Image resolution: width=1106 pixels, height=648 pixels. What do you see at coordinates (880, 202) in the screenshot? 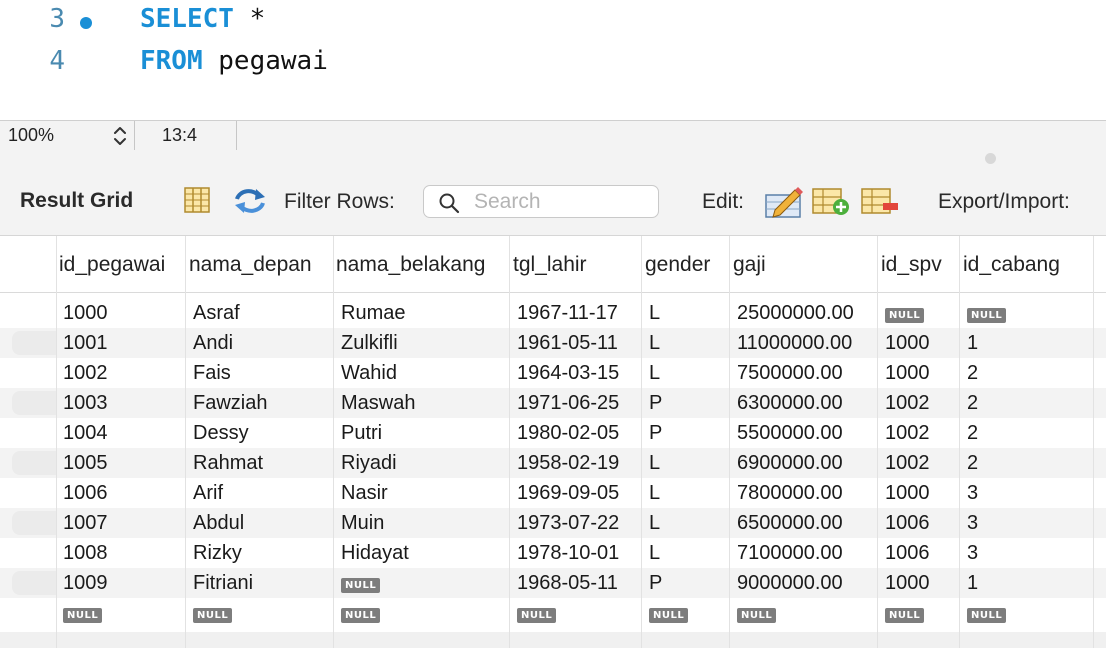
I see `delete-row-icon` at bounding box center [880, 202].